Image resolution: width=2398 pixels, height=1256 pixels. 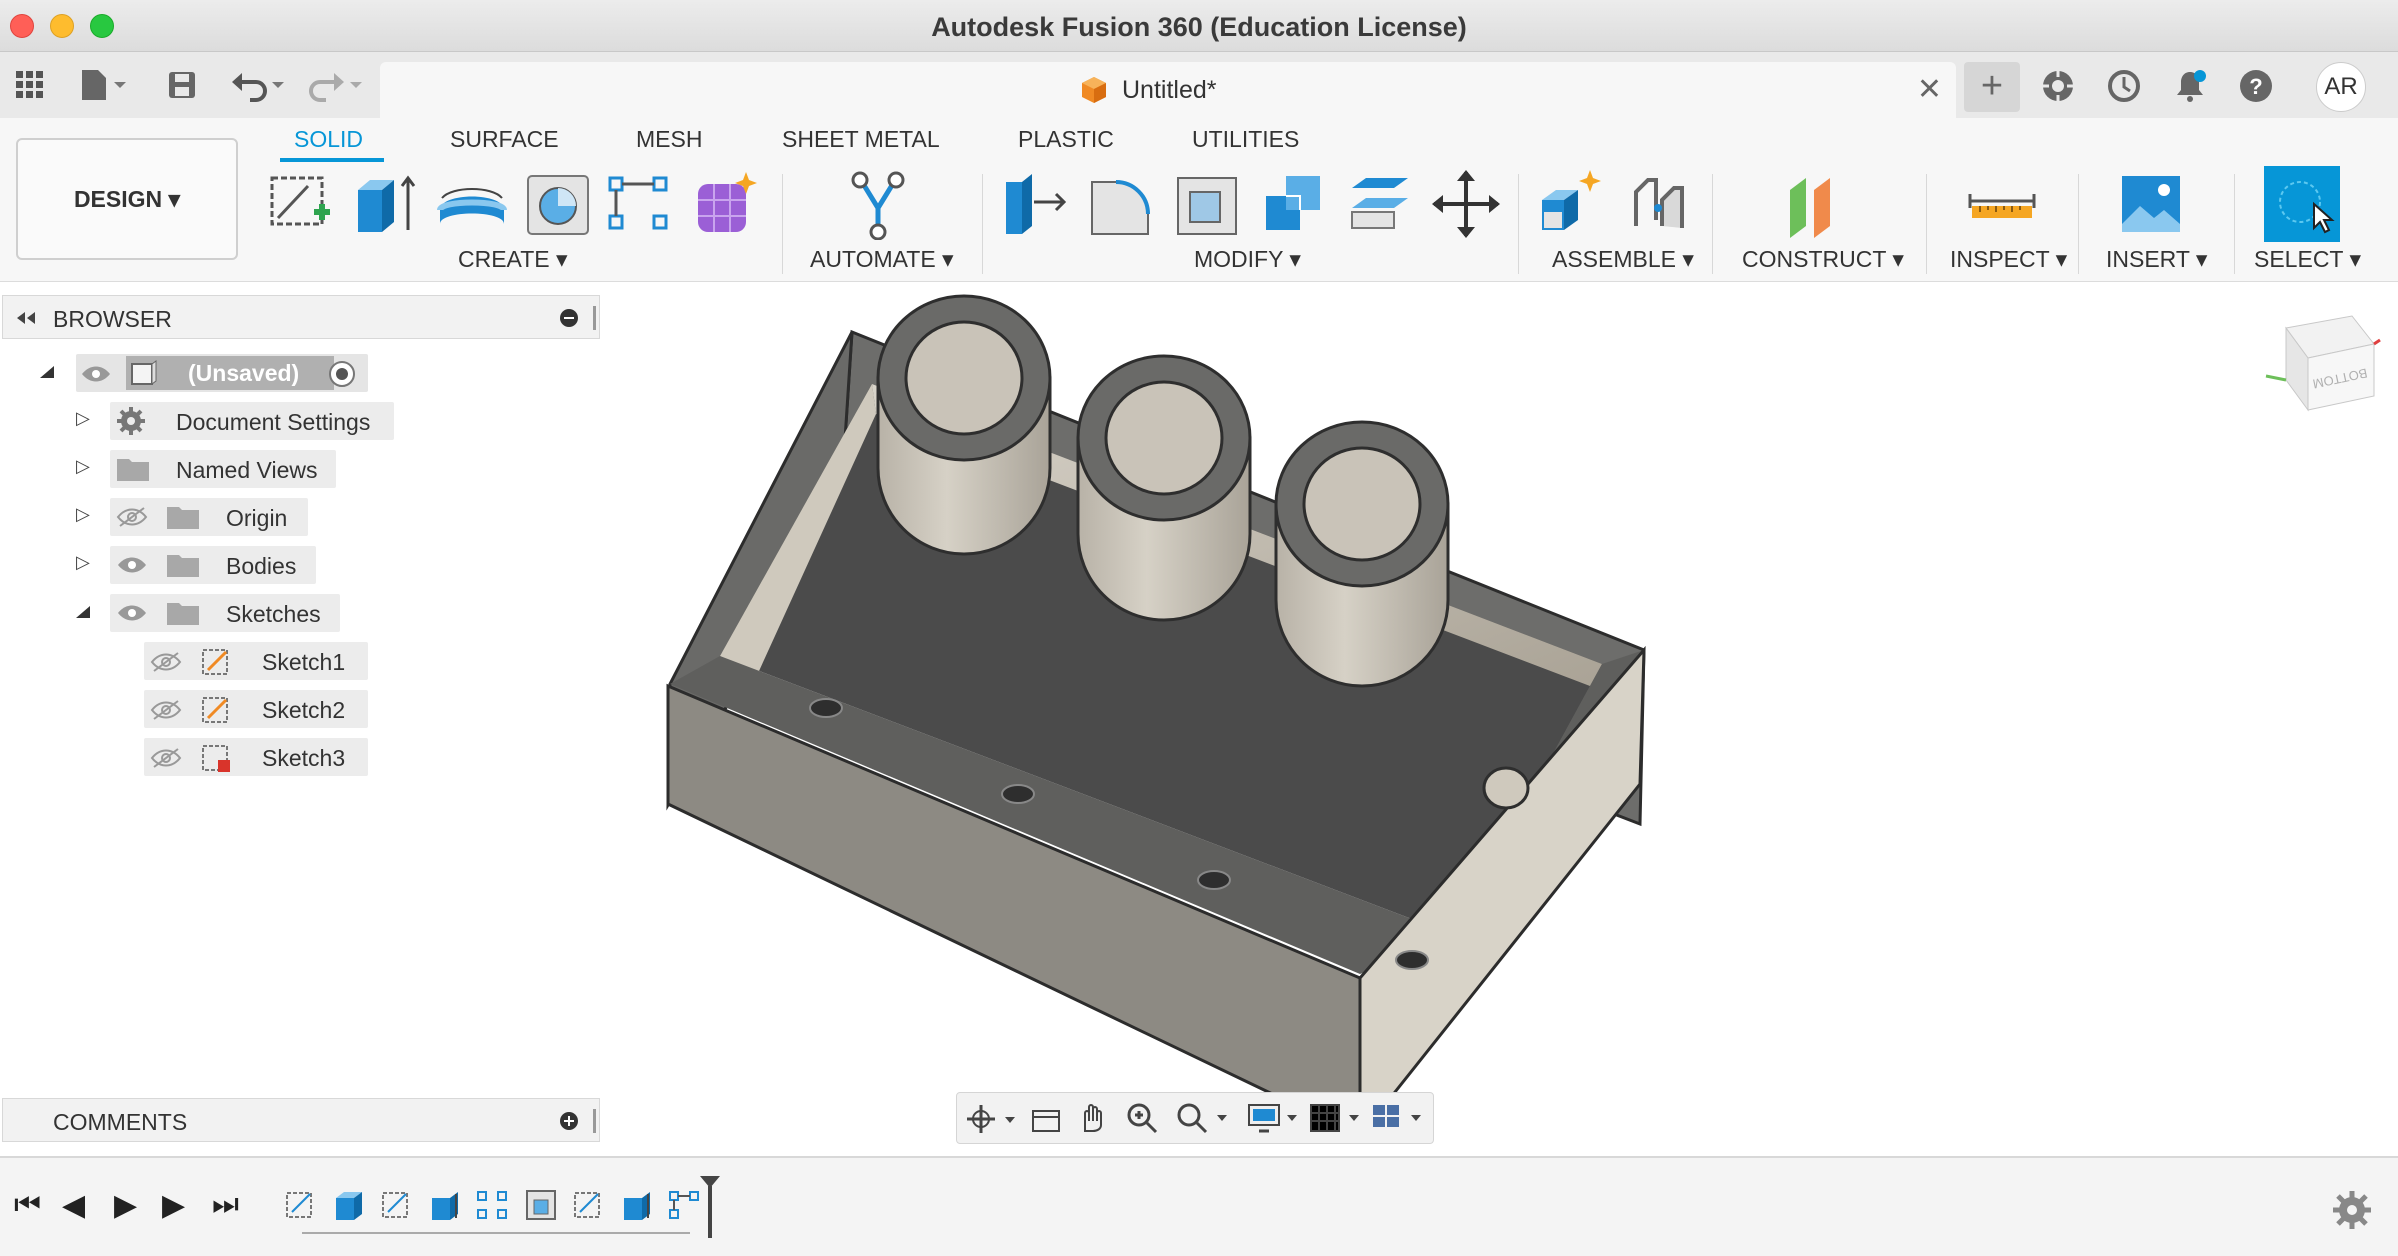 What do you see at coordinates (2156, 259) in the screenshot?
I see `insert-menu: INSERT ▾` at bounding box center [2156, 259].